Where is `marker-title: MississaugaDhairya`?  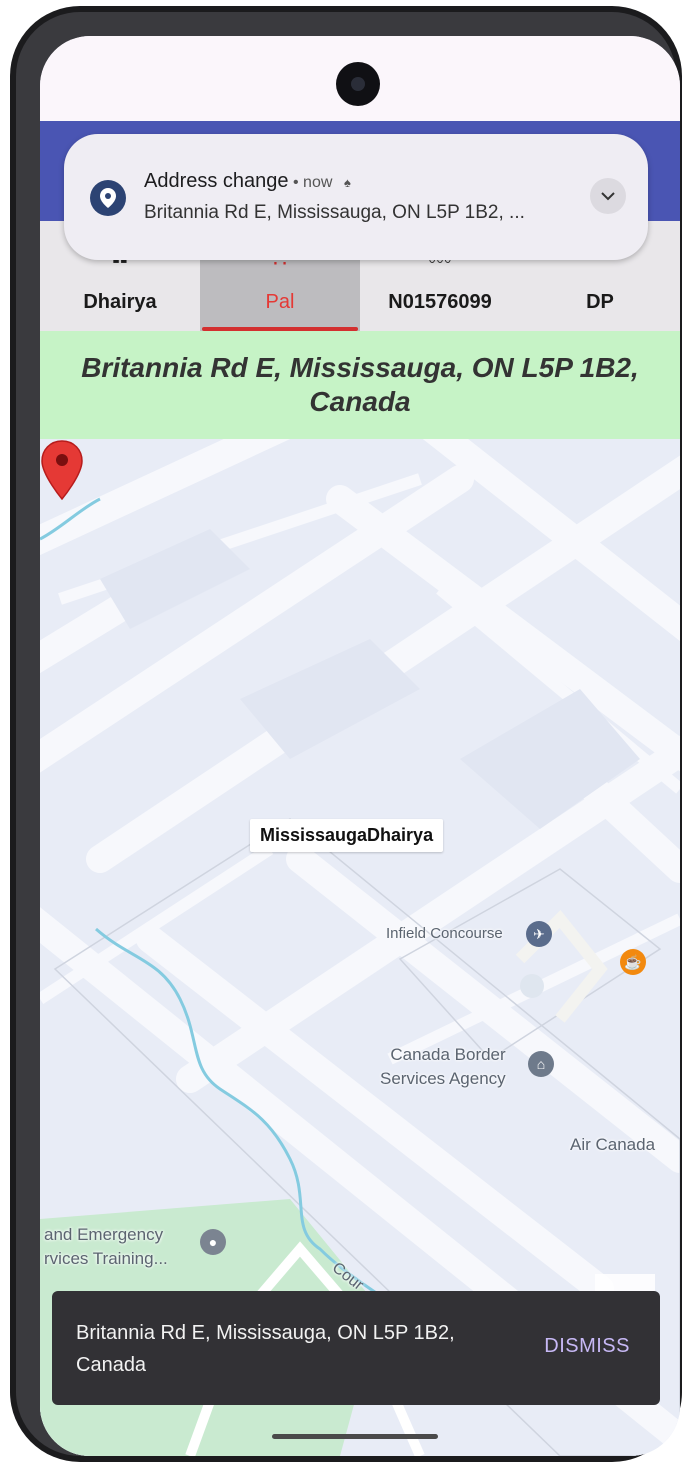
marker-title: MississaugaDhairya is located at coordinates (347, 835).